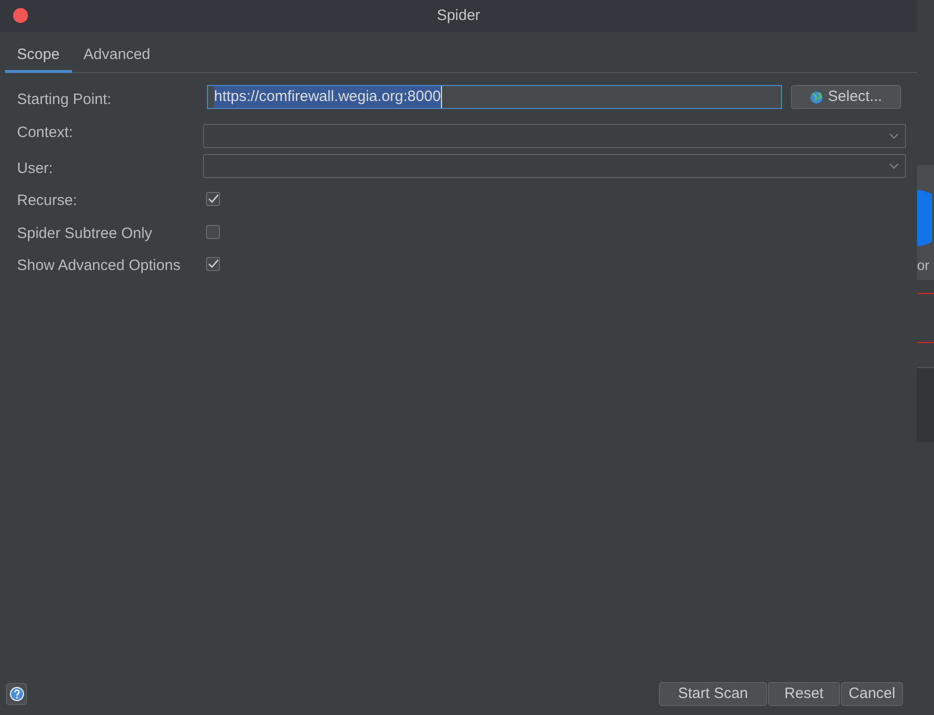 This screenshot has height=715, width=934. I want to click on field-label: Starting Point:, so click(64, 100).